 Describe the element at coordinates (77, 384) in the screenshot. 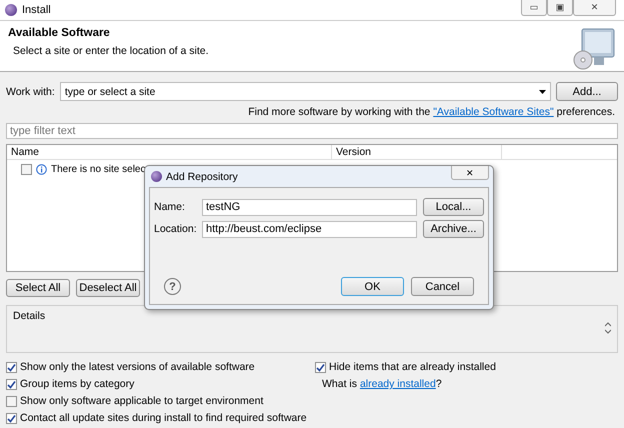

I see `option-label: Group items by category` at that location.